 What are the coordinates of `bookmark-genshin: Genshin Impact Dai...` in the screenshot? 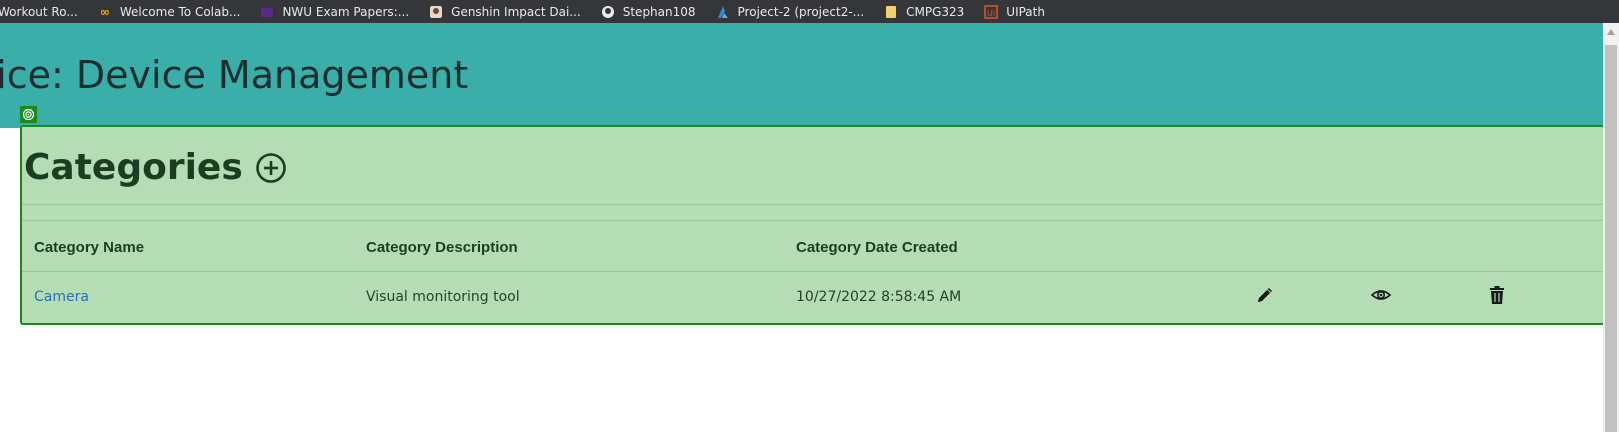 It's located at (505, 11).